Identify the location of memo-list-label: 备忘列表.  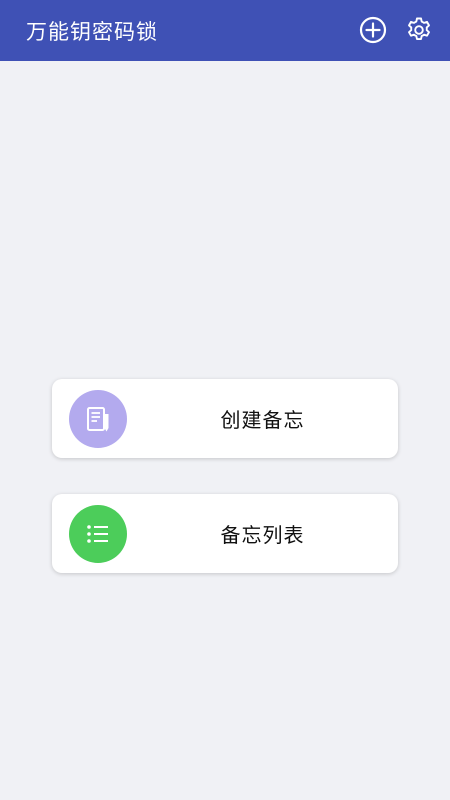
(262, 535).